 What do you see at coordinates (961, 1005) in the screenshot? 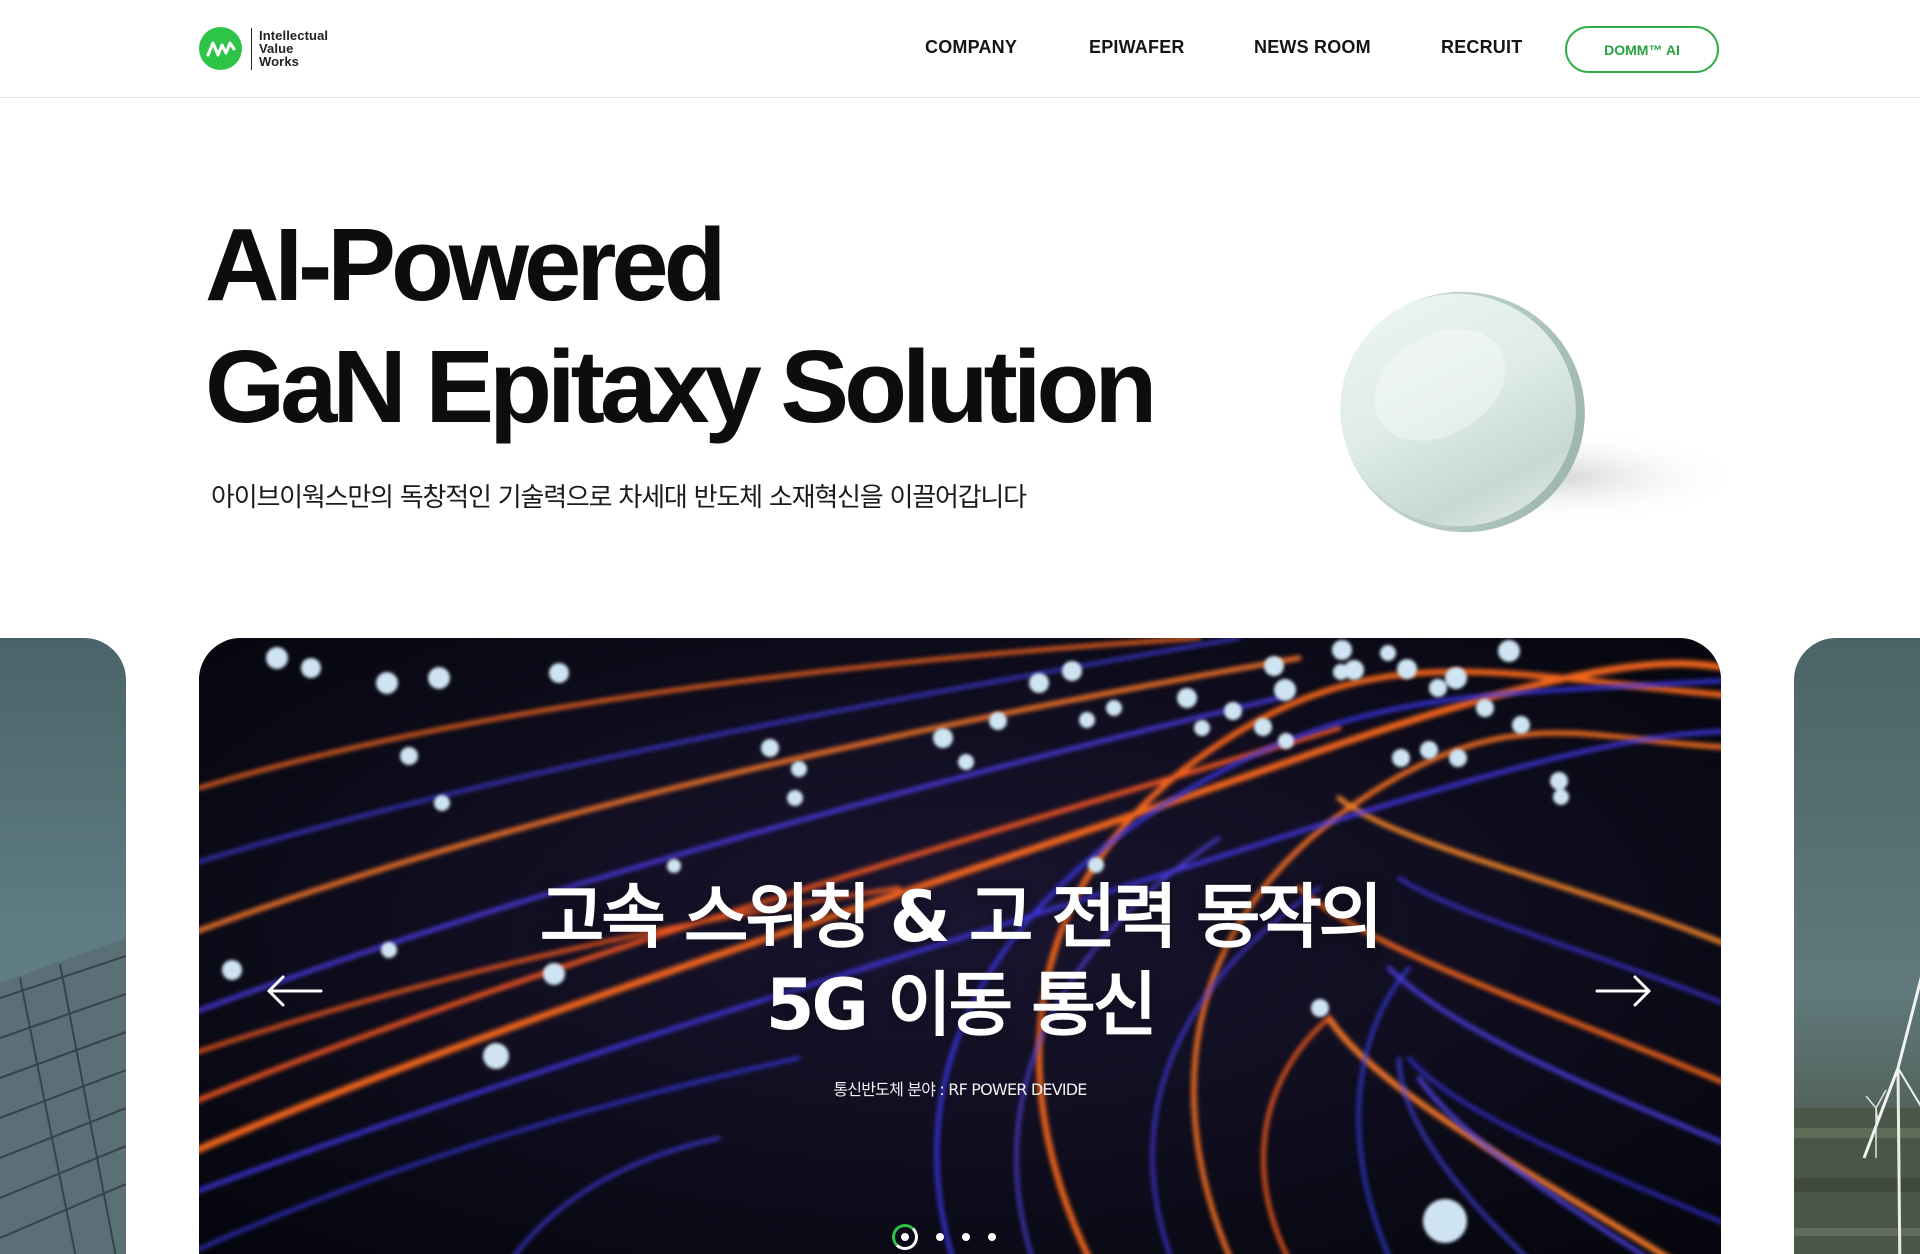
I see `slide-title-line-2: 5G 이동 통신` at bounding box center [961, 1005].